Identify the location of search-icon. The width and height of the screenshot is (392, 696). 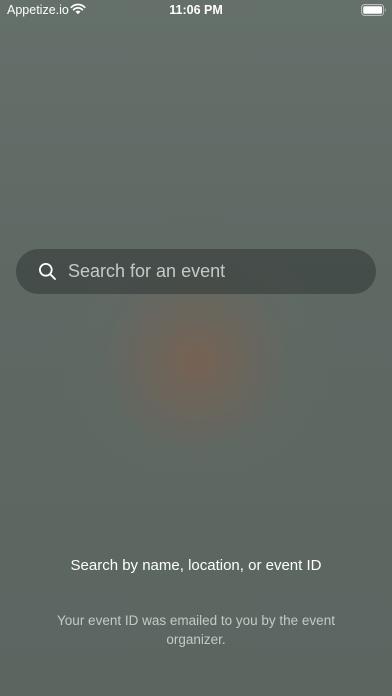
(47, 271).